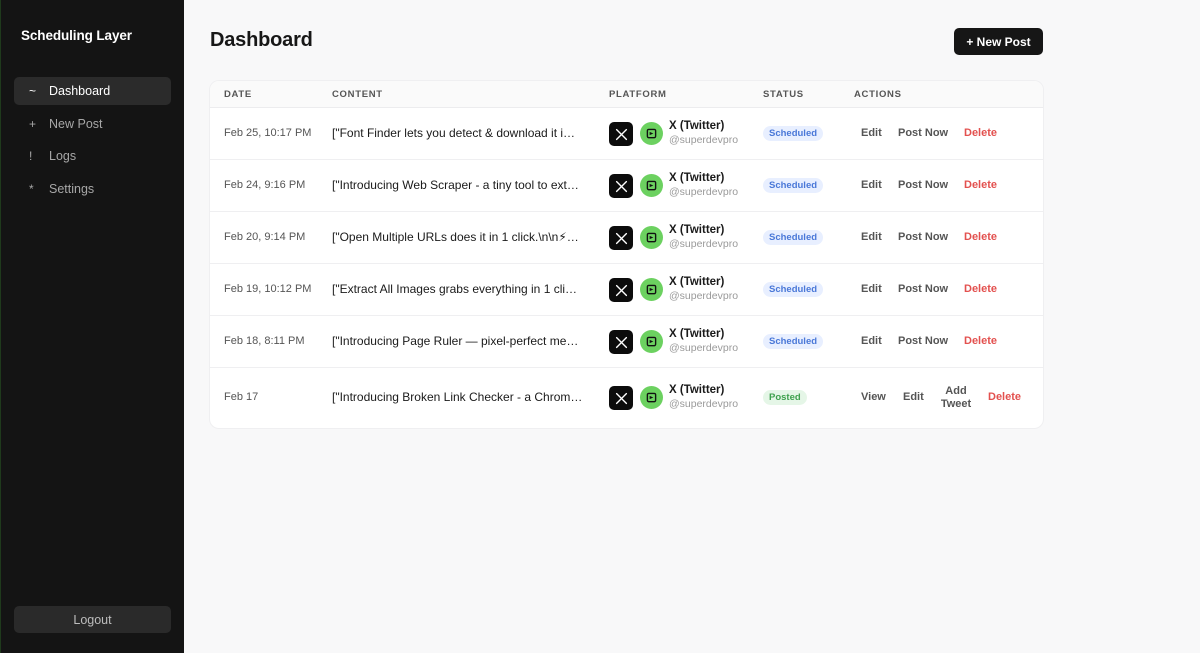 This screenshot has height=653, width=1200. I want to click on sidebar-item-label: Dashboard, so click(80, 91).